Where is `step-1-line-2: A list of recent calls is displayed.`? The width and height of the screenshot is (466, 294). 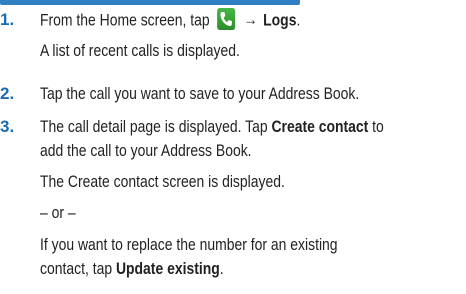
step-1-line-2: A list of recent calls is displayed. is located at coordinates (140, 50).